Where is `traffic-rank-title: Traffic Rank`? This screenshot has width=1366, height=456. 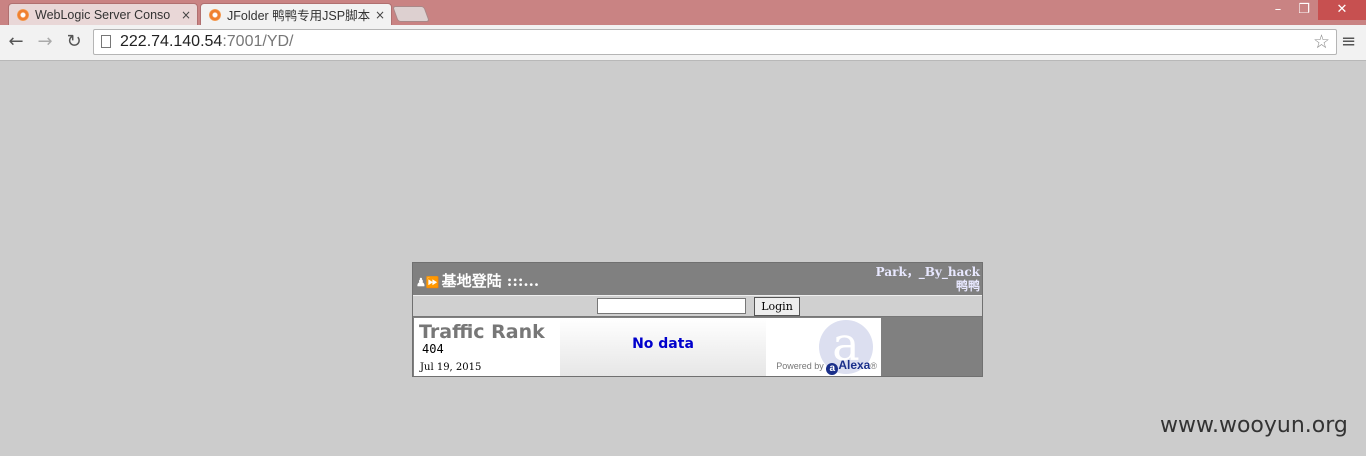 traffic-rank-title: Traffic Rank is located at coordinates (482, 332).